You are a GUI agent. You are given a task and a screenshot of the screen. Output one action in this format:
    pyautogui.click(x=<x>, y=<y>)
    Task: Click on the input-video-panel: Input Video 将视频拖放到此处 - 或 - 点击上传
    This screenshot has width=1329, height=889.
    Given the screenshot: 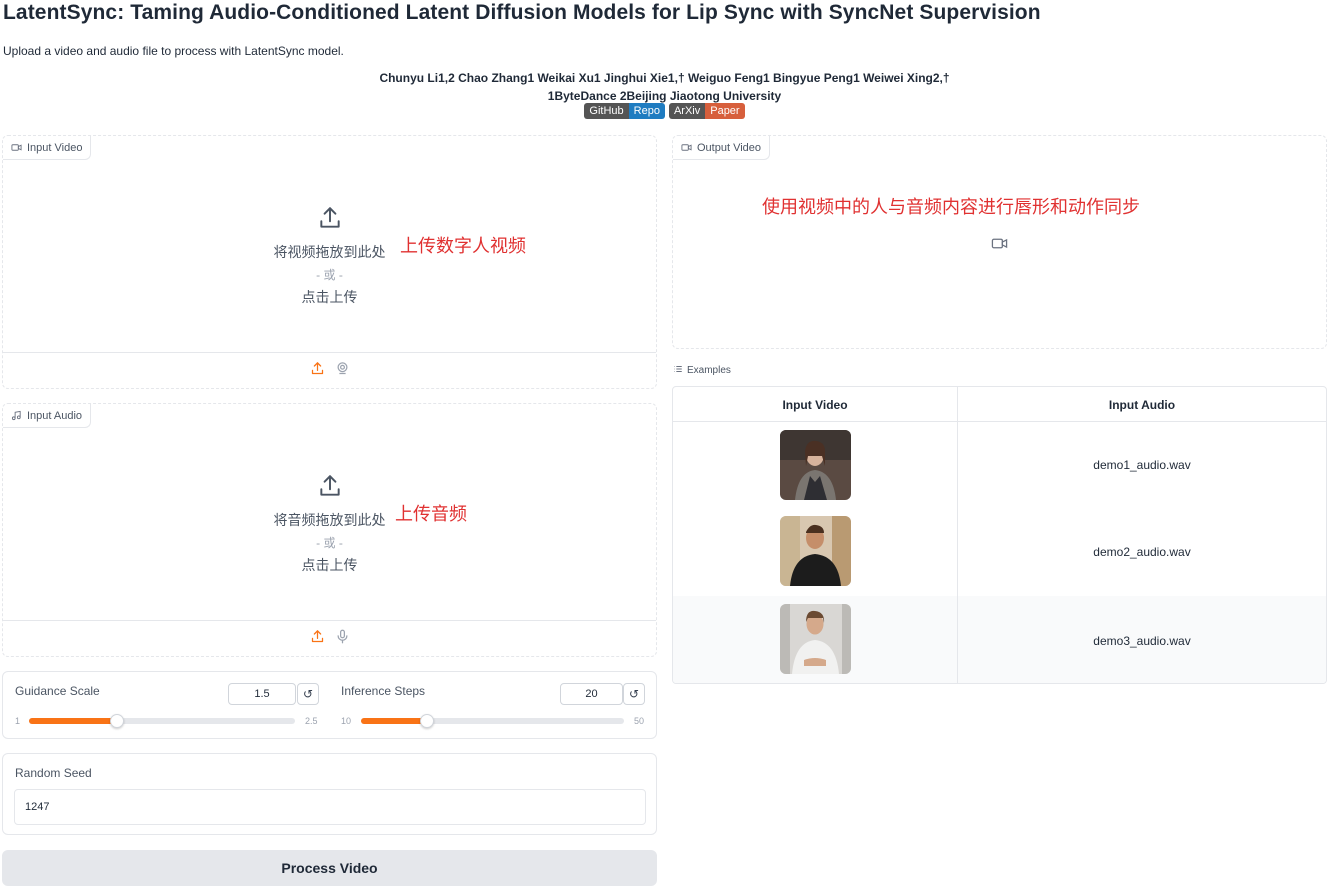 What is the action you would take?
    pyautogui.click(x=329, y=262)
    